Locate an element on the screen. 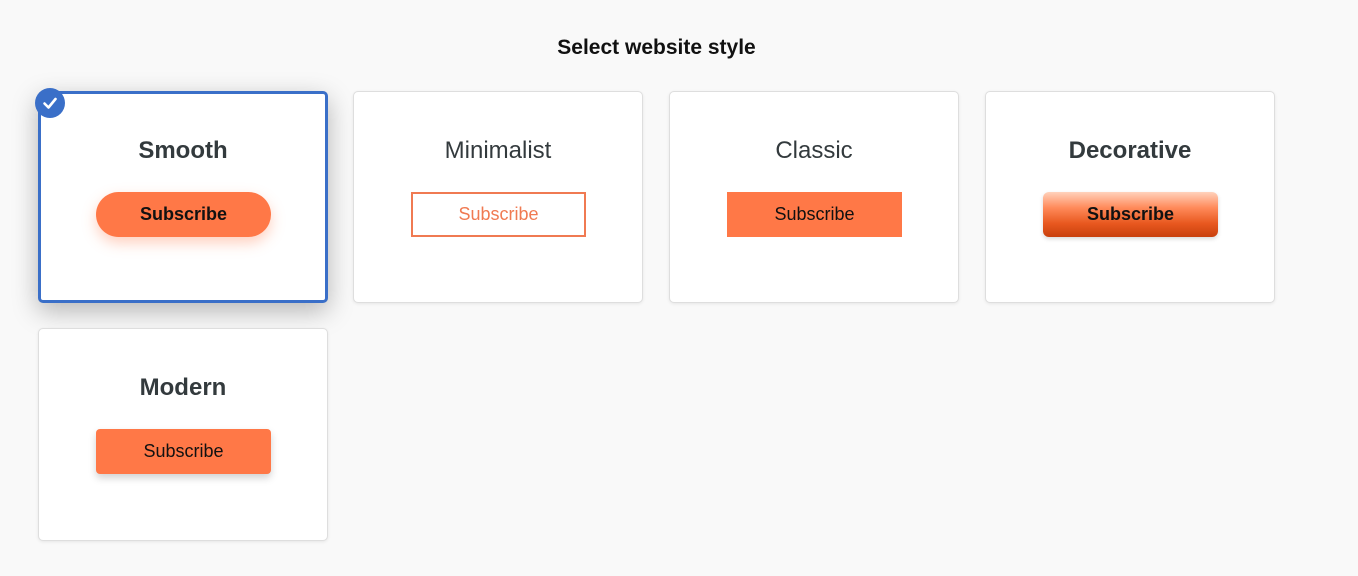 This screenshot has width=1358, height=576. style-card-classic: Classic Subscribe is located at coordinates (814, 197).